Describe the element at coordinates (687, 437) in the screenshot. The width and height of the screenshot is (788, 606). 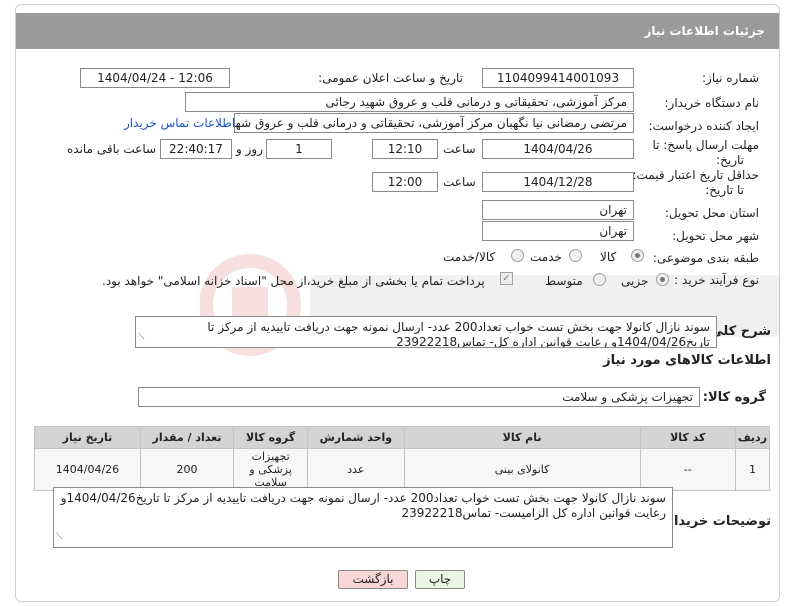
I see `col-code-header: کد کالا` at that location.